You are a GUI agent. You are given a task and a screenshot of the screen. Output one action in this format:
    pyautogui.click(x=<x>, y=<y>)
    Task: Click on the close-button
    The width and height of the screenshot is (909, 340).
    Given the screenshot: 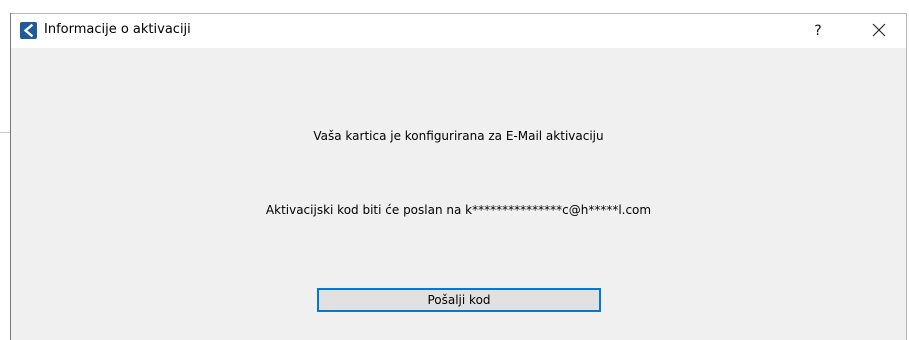 What is the action you would take?
    pyautogui.click(x=879, y=31)
    